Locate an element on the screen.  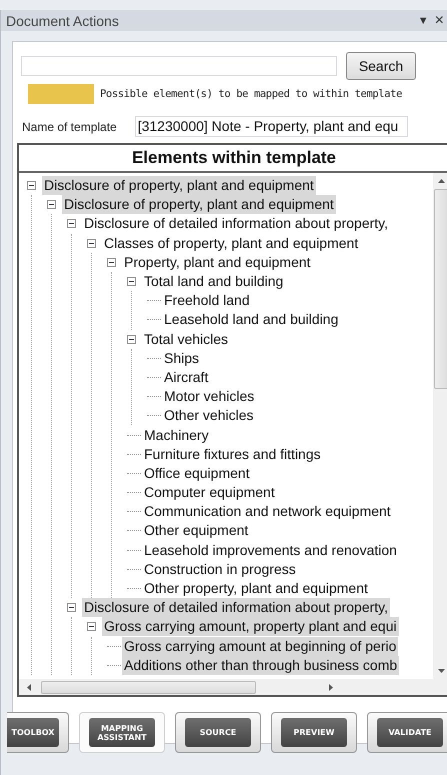
tree-item: Machinery is located at coordinates (176, 435).